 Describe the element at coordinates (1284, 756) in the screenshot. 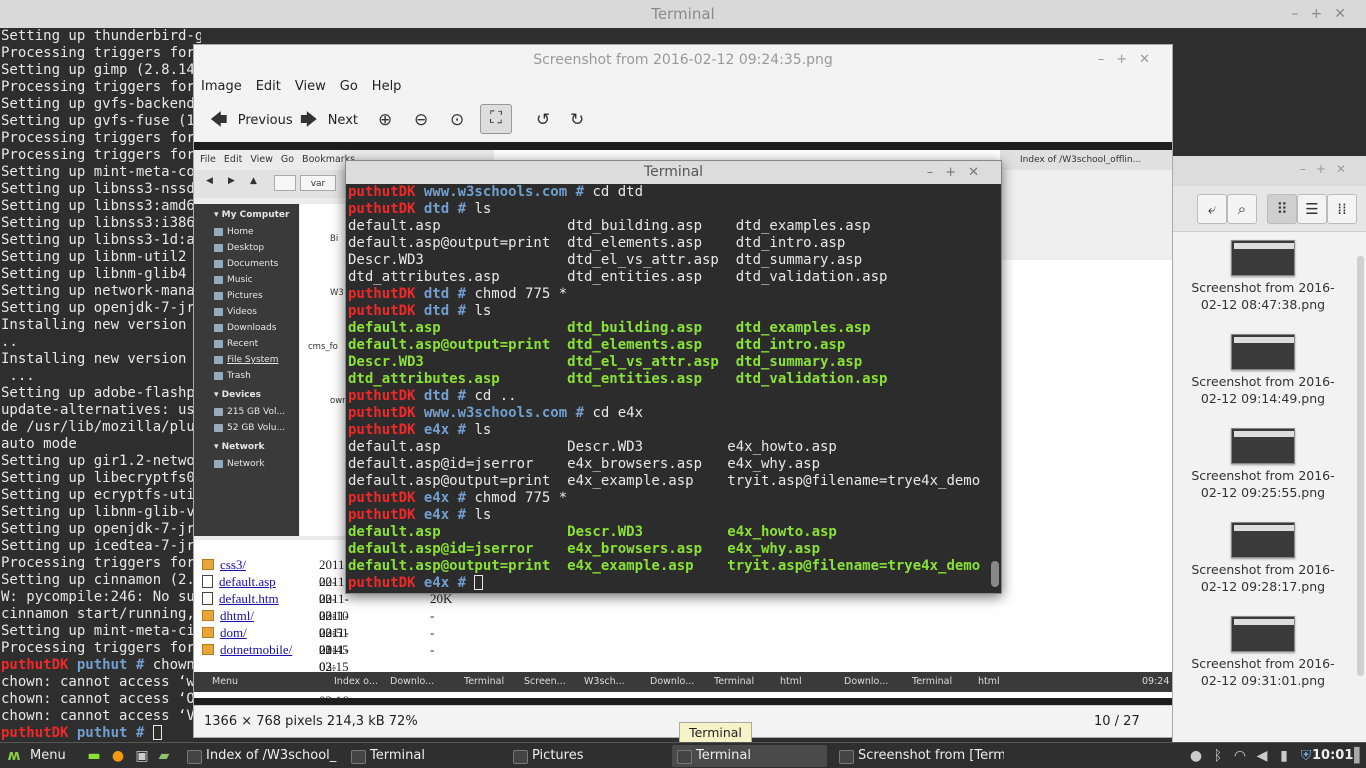

I see `battery-icon: ▮` at that location.